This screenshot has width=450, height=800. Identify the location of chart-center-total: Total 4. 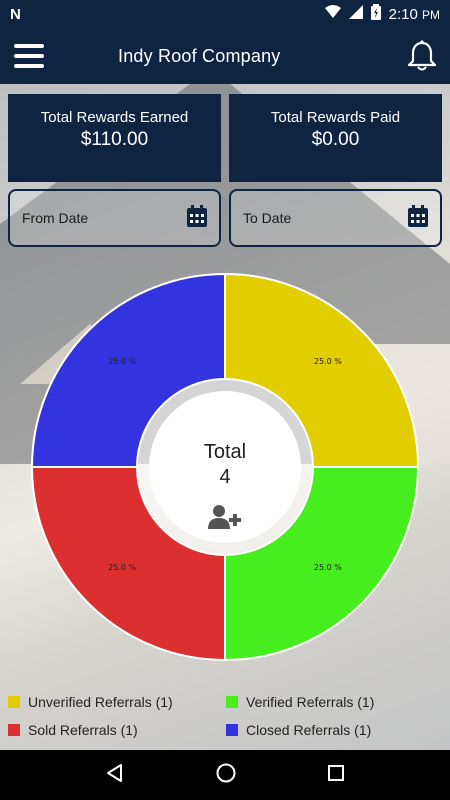
(225, 465).